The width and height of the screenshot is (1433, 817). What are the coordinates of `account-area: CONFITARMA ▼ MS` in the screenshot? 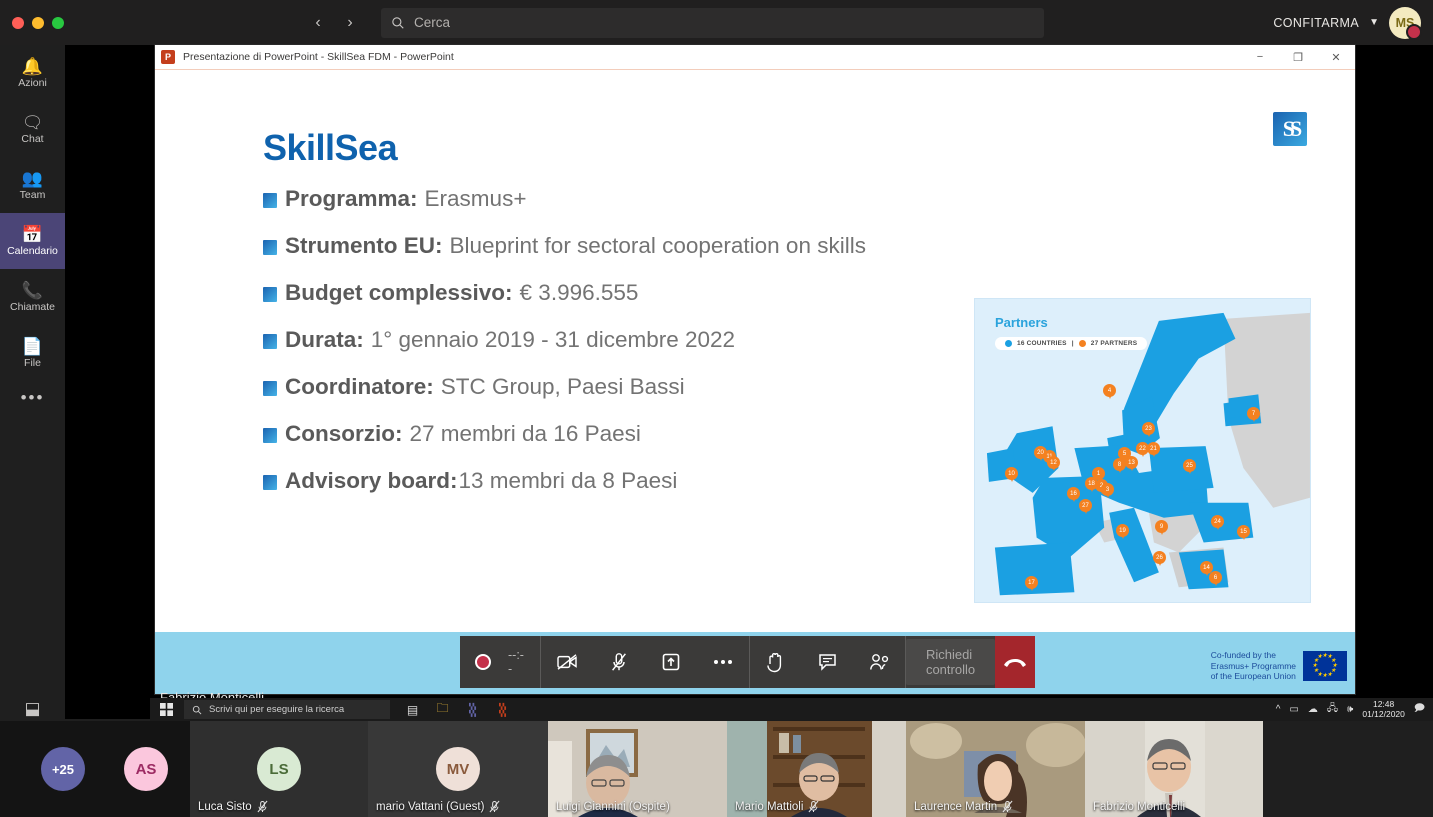 It's located at (1347, 22).